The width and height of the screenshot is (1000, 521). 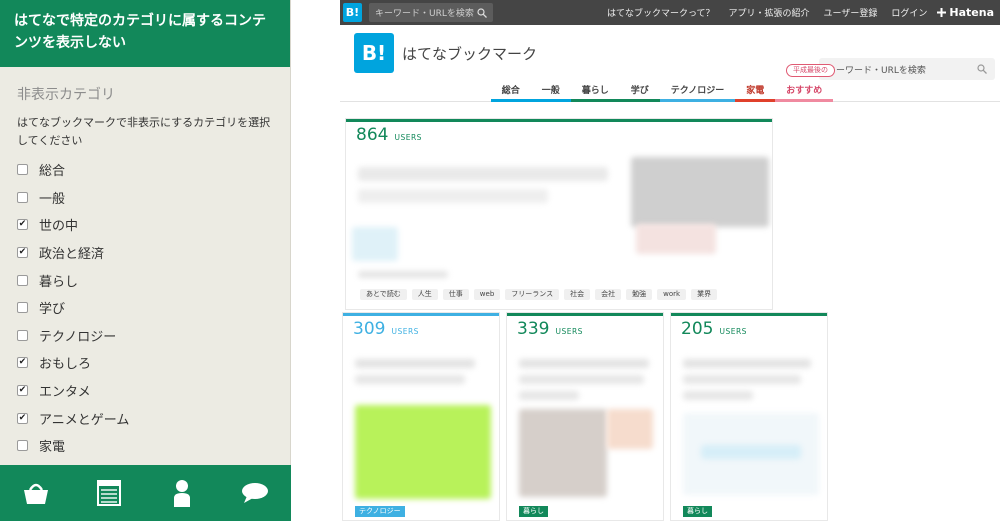 What do you see at coordinates (550, 329) in the screenshot?
I see `bookmark-count: 339 USERS` at bounding box center [550, 329].